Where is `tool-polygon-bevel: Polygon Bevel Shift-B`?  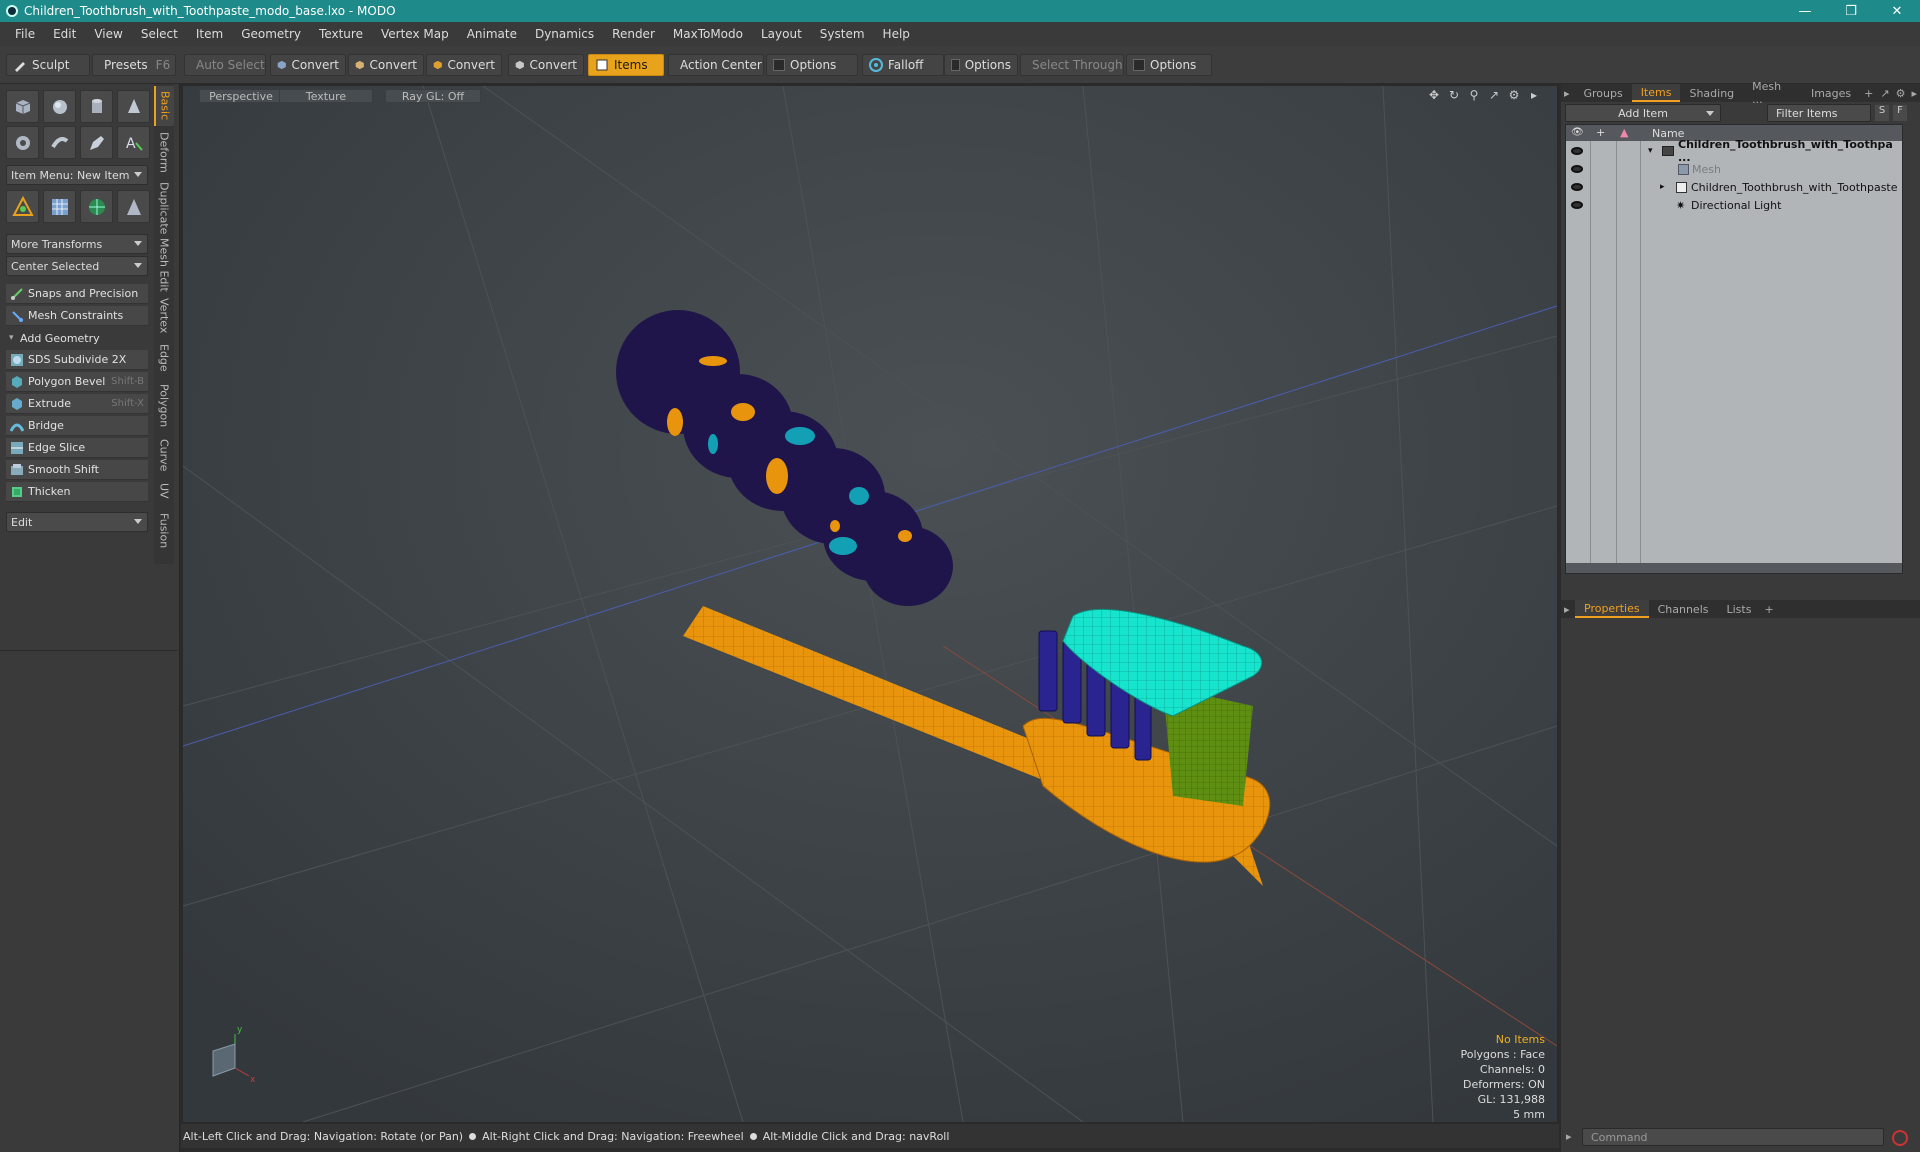
tool-polygon-bevel: Polygon Bevel Shift-B is located at coordinates (77, 382).